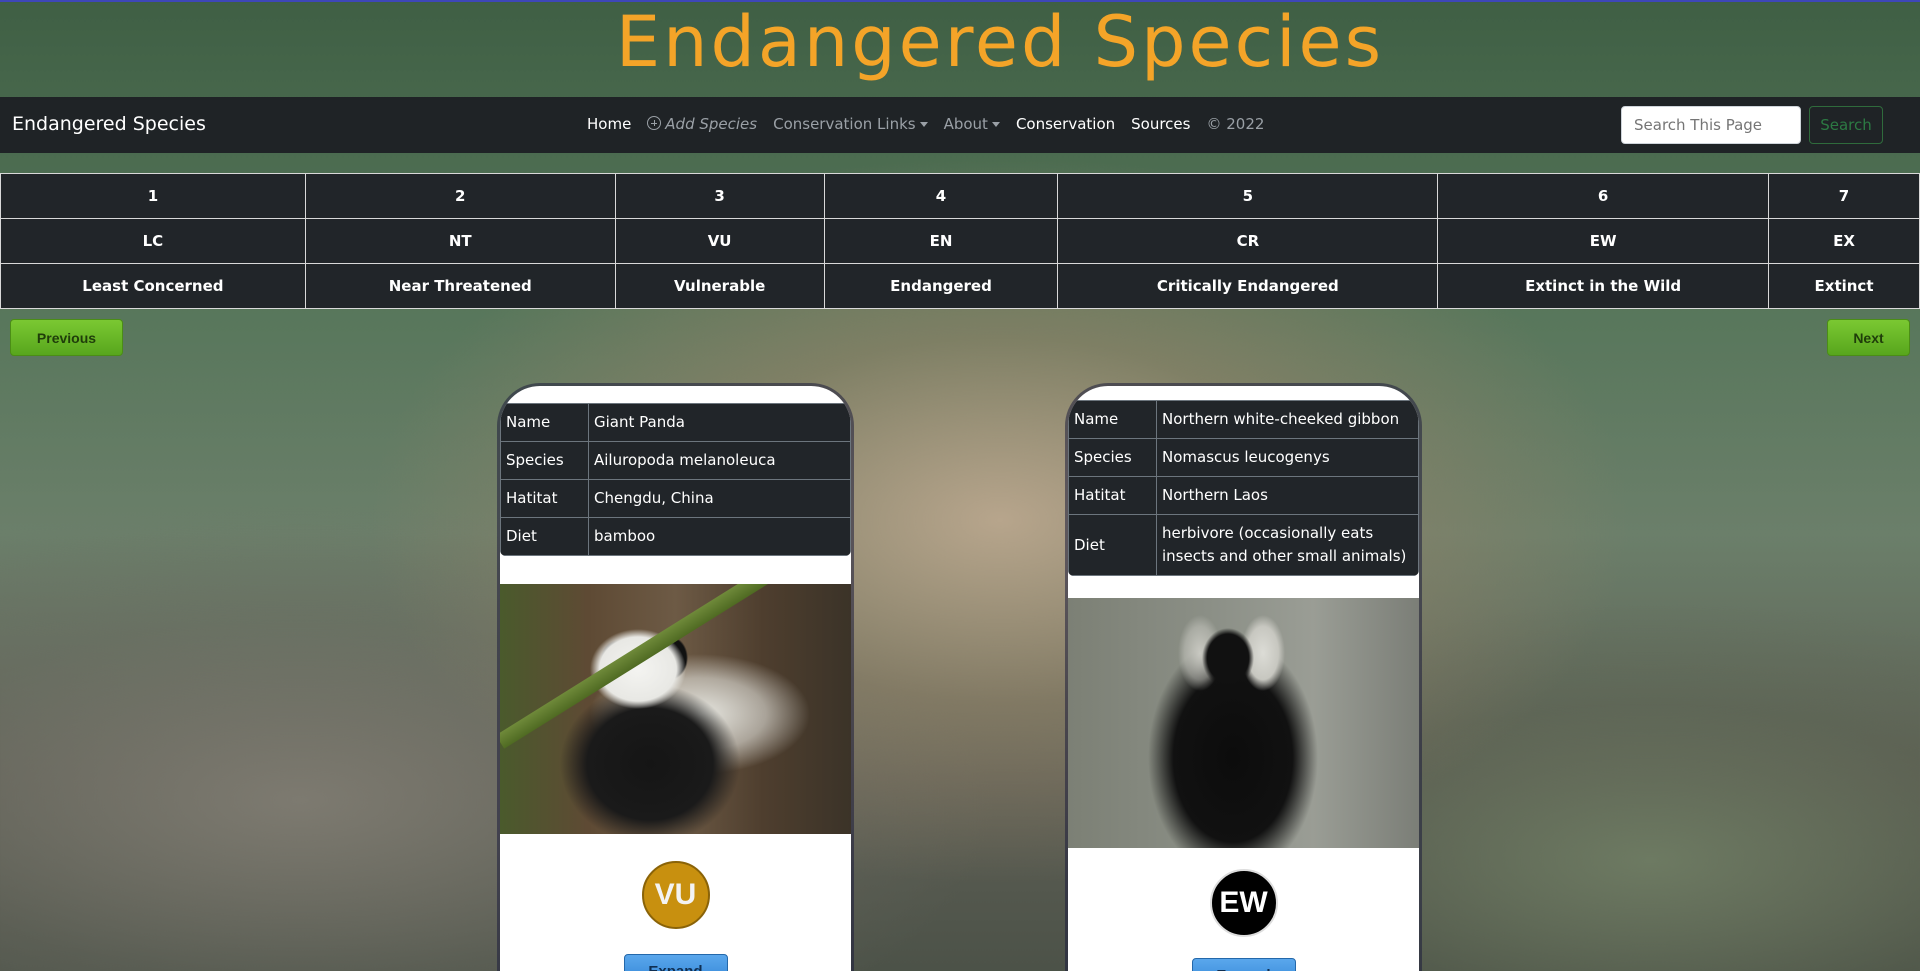 The height and width of the screenshot is (971, 1920). What do you see at coordinates (460, 241) in the screenshot?
I see `status-code-cell: NT` at bounding box center [460, 241].